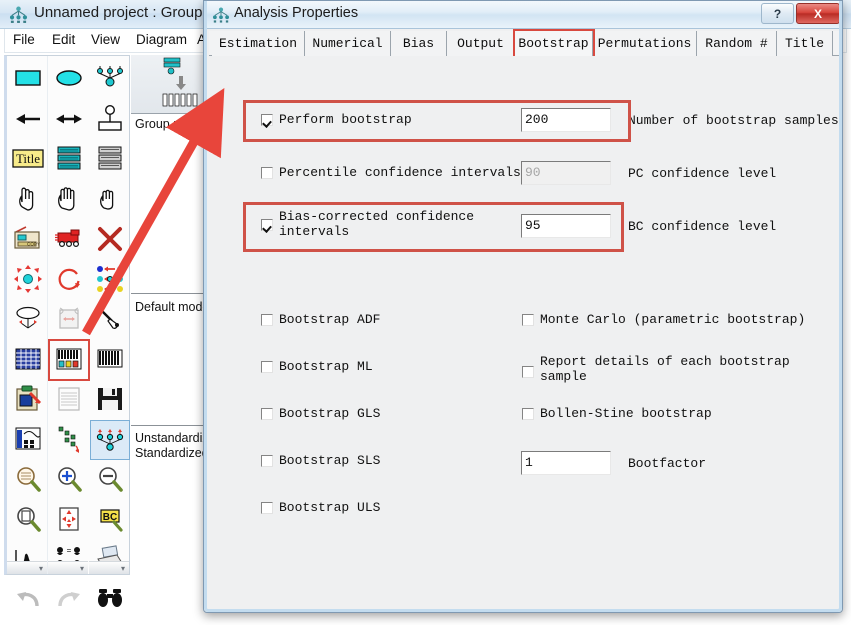  What do you see at coordinates (69, 240) in the screenshot?
I see `tool-move-objects` at bounding box center [69, 240].